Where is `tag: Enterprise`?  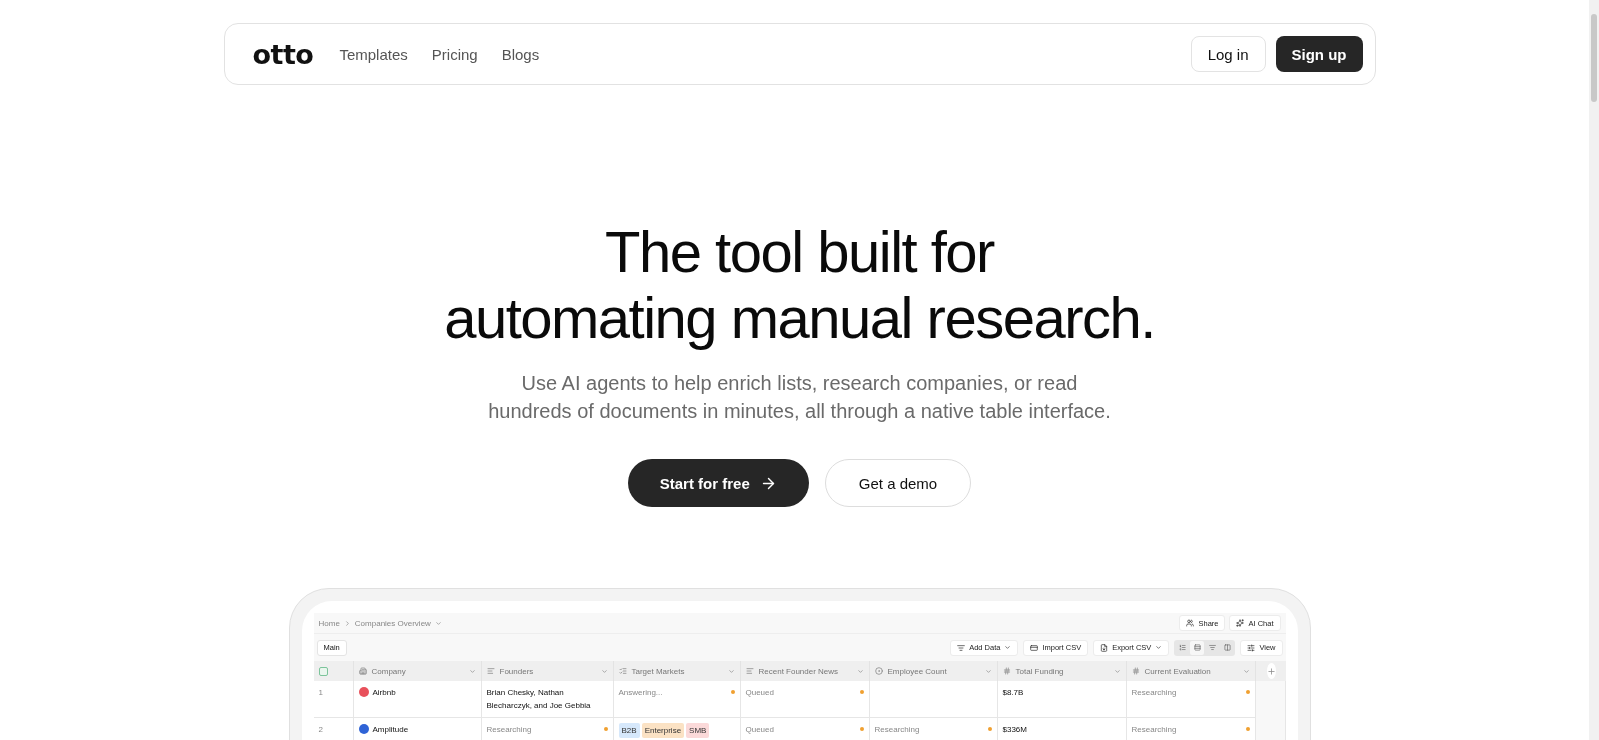 tag: Enterprise is located at coordinates (663, 730).